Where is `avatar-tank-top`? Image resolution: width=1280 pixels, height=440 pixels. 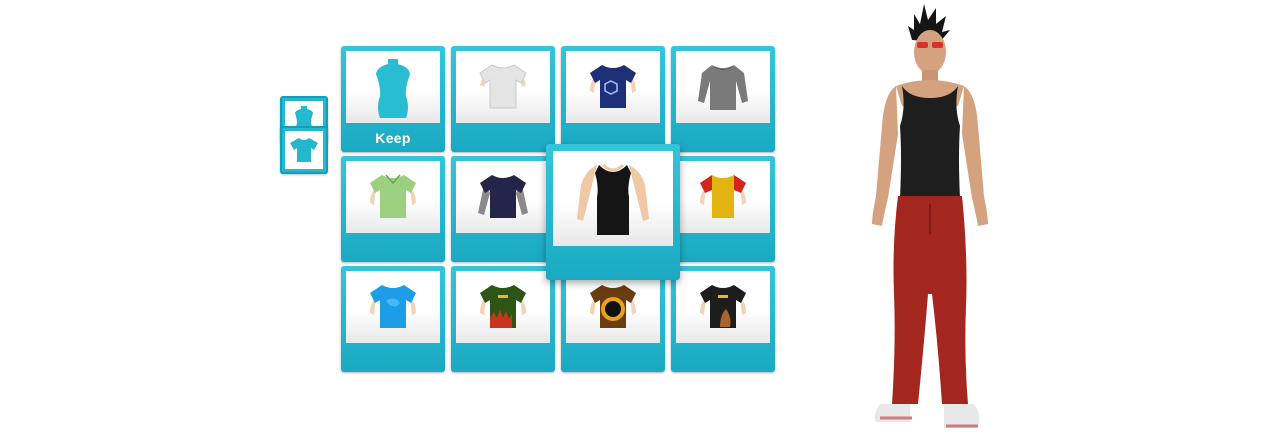 avatar-tank-top is located at coordinates (930, 142).